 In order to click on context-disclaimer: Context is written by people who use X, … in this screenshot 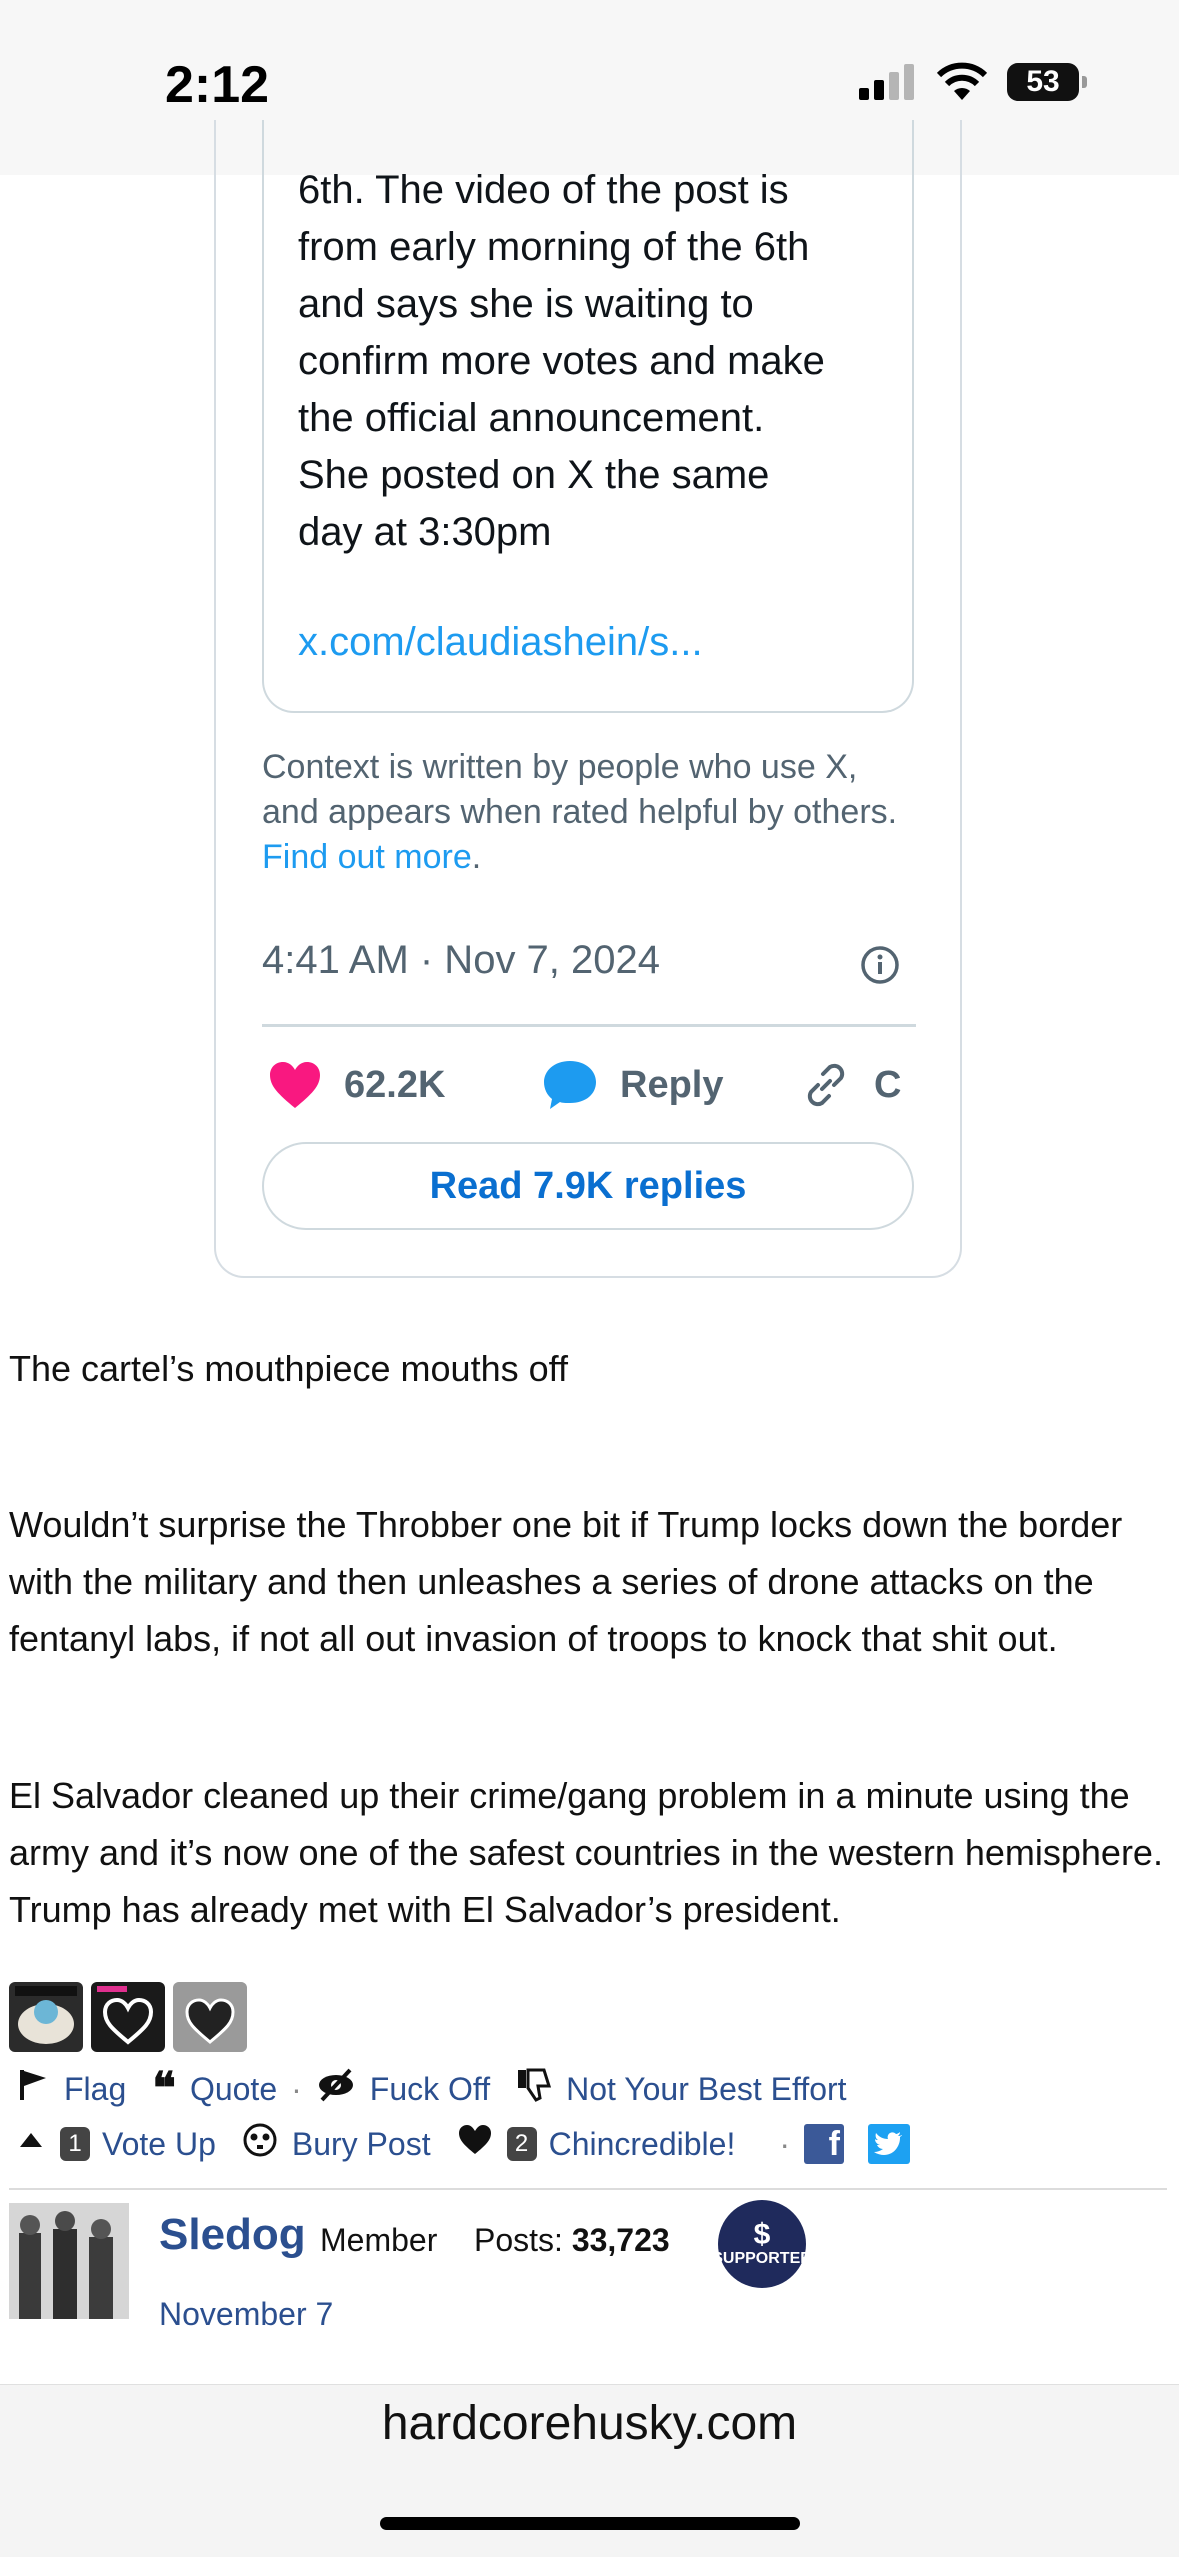, I will do `click(580, 812)`.